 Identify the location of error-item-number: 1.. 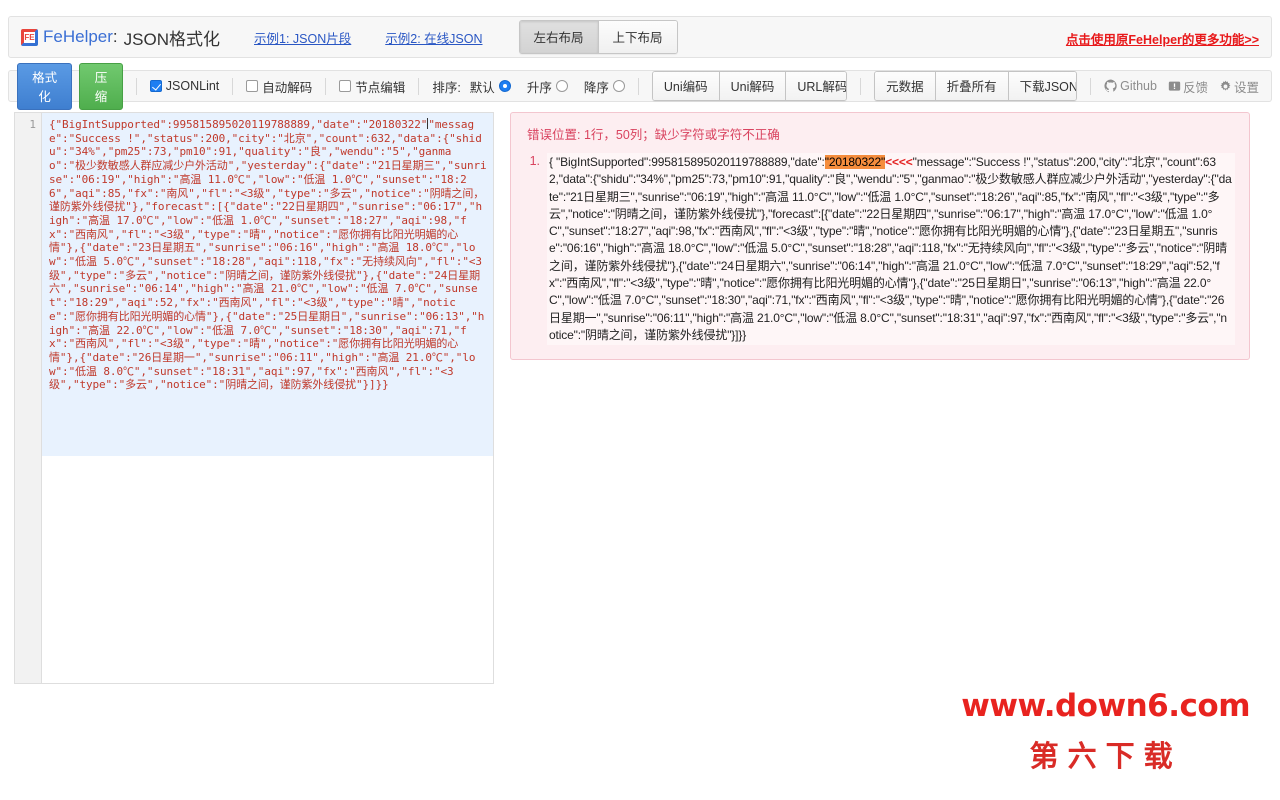
(534, 161).